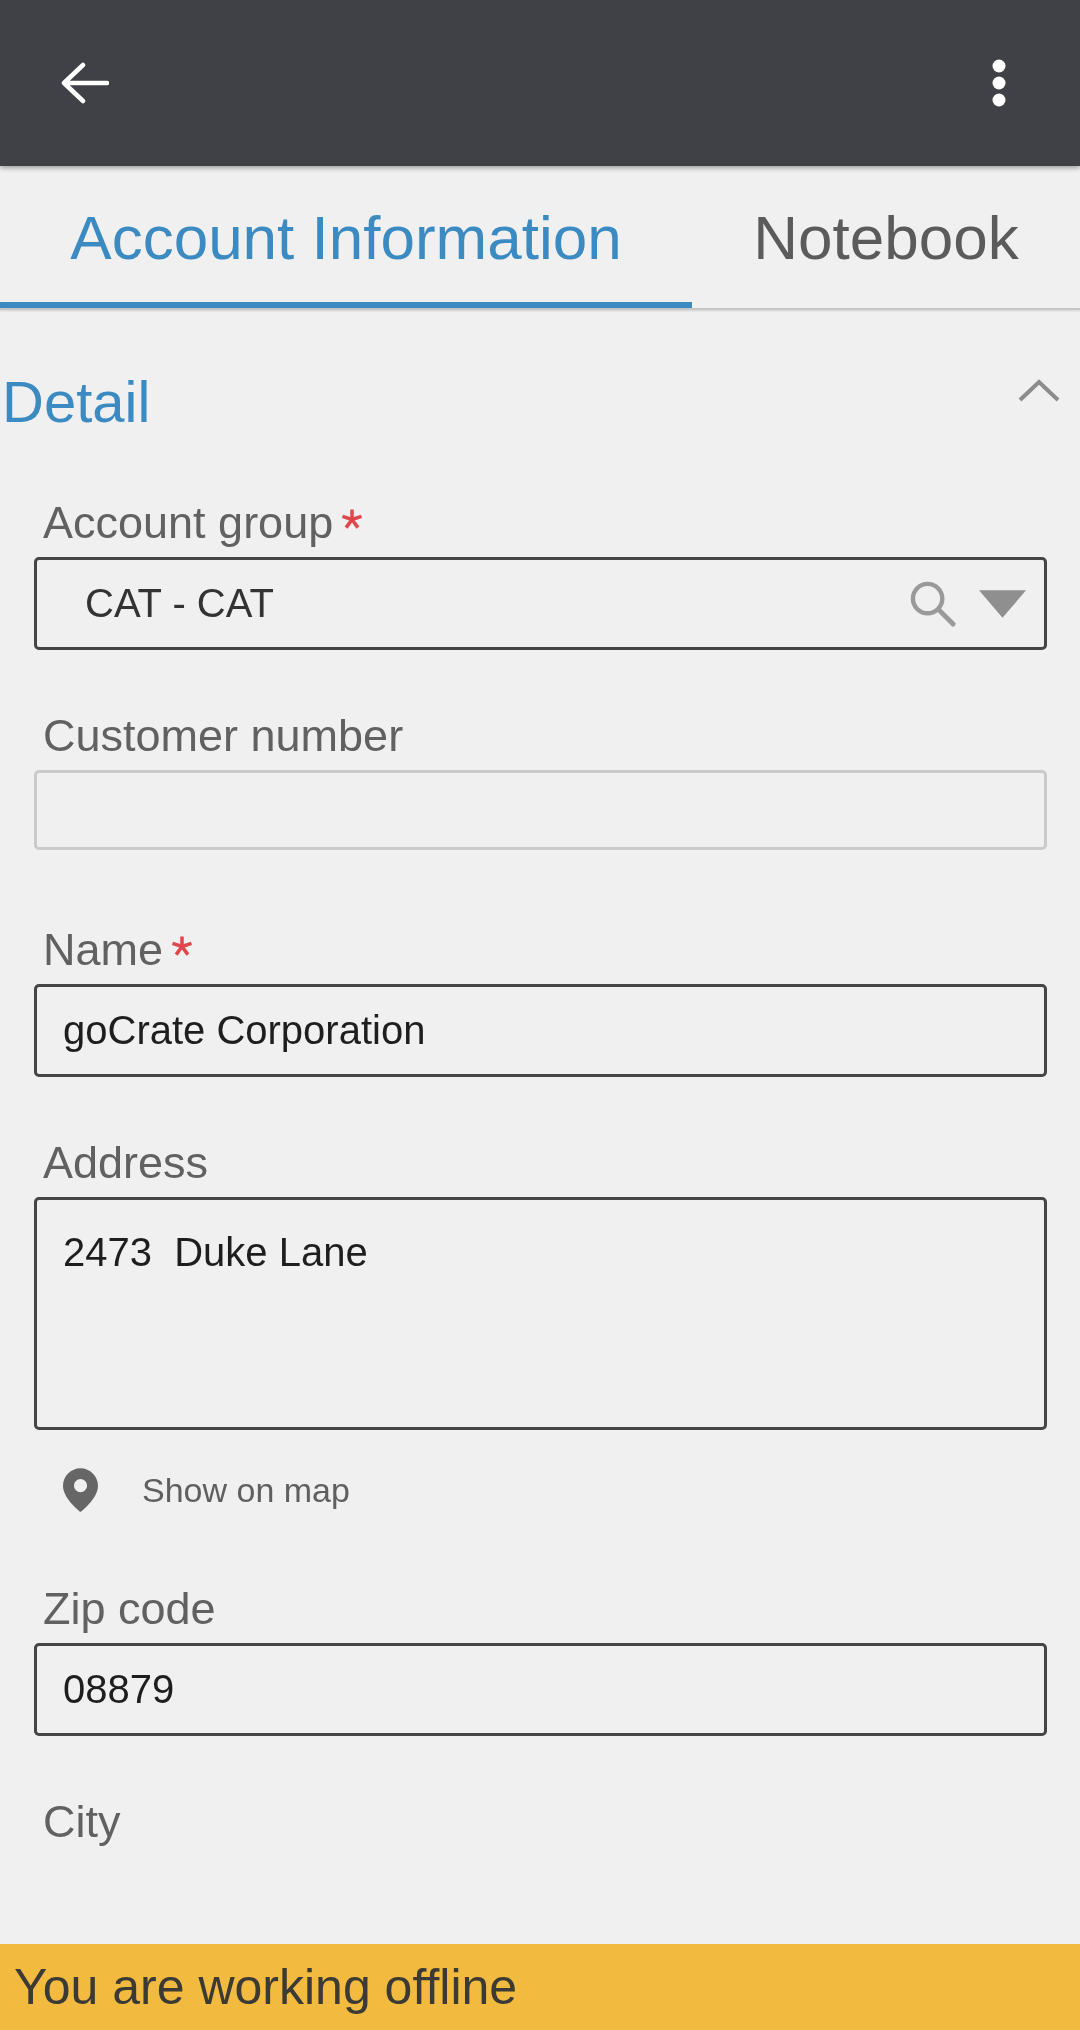 This screenshot has width=1080, height=2030. I want to click on field-label: Address, so click(126, 1163).